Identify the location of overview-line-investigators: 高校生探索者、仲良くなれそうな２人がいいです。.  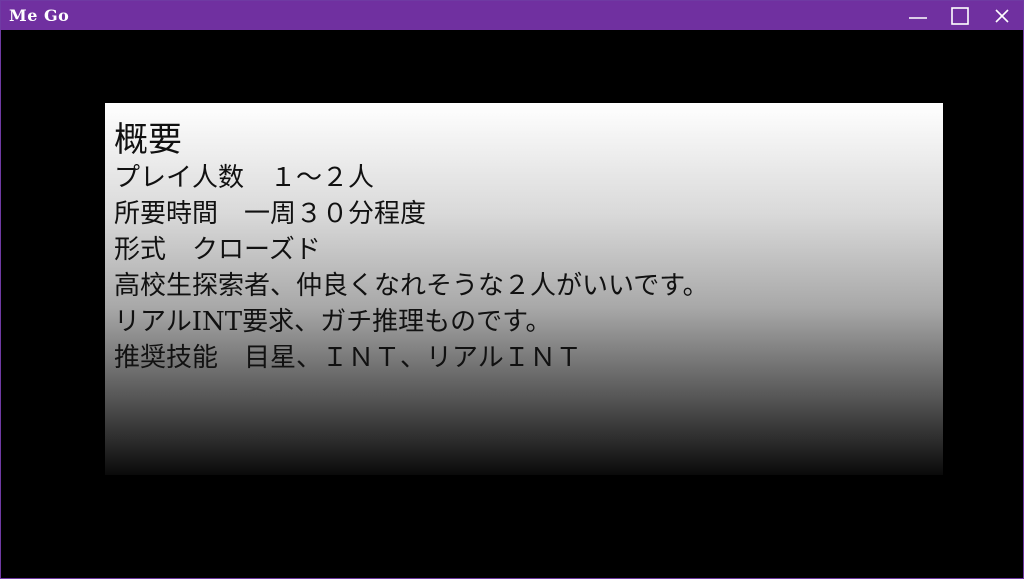
(411, 286).